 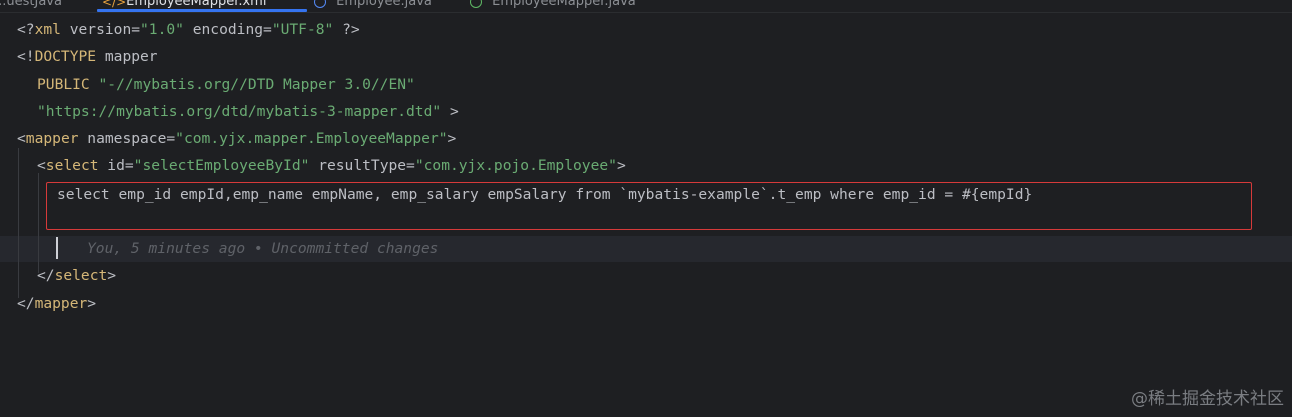 What do you see at coordinates (320, 4) in the screenshot?
I see `java-class-icon` at bounding box center [320, 4].